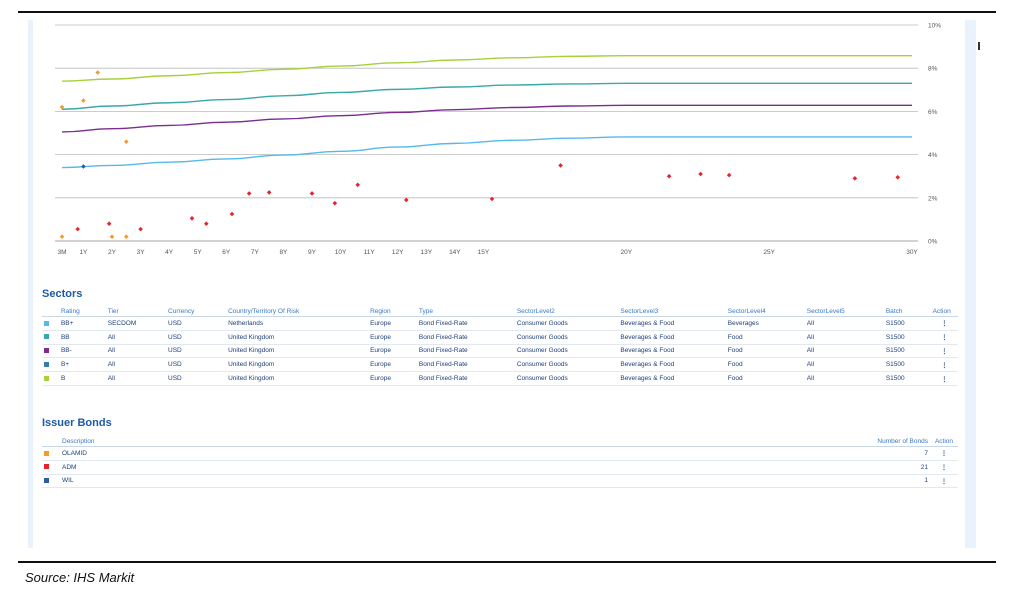  I want to click on sectors-column-header: SectorLevel5, so click(844, 311).